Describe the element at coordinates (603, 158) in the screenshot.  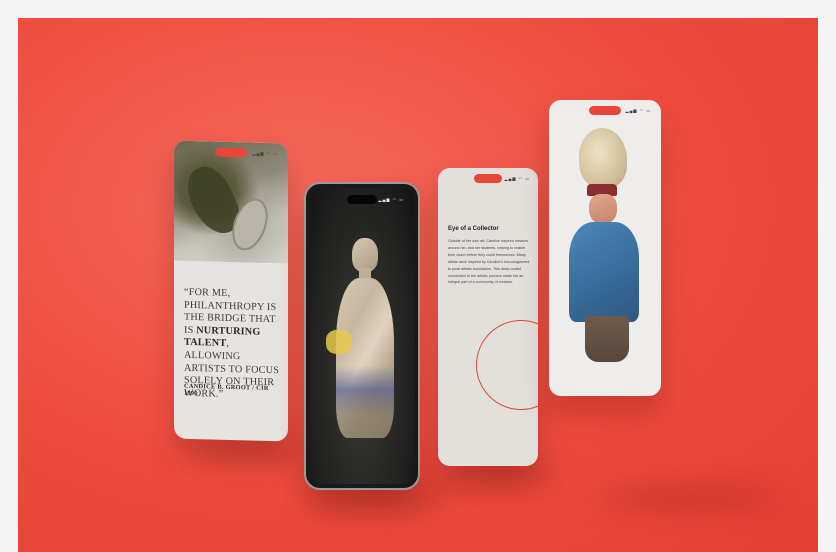
I see `smoke-cloud` at that location.